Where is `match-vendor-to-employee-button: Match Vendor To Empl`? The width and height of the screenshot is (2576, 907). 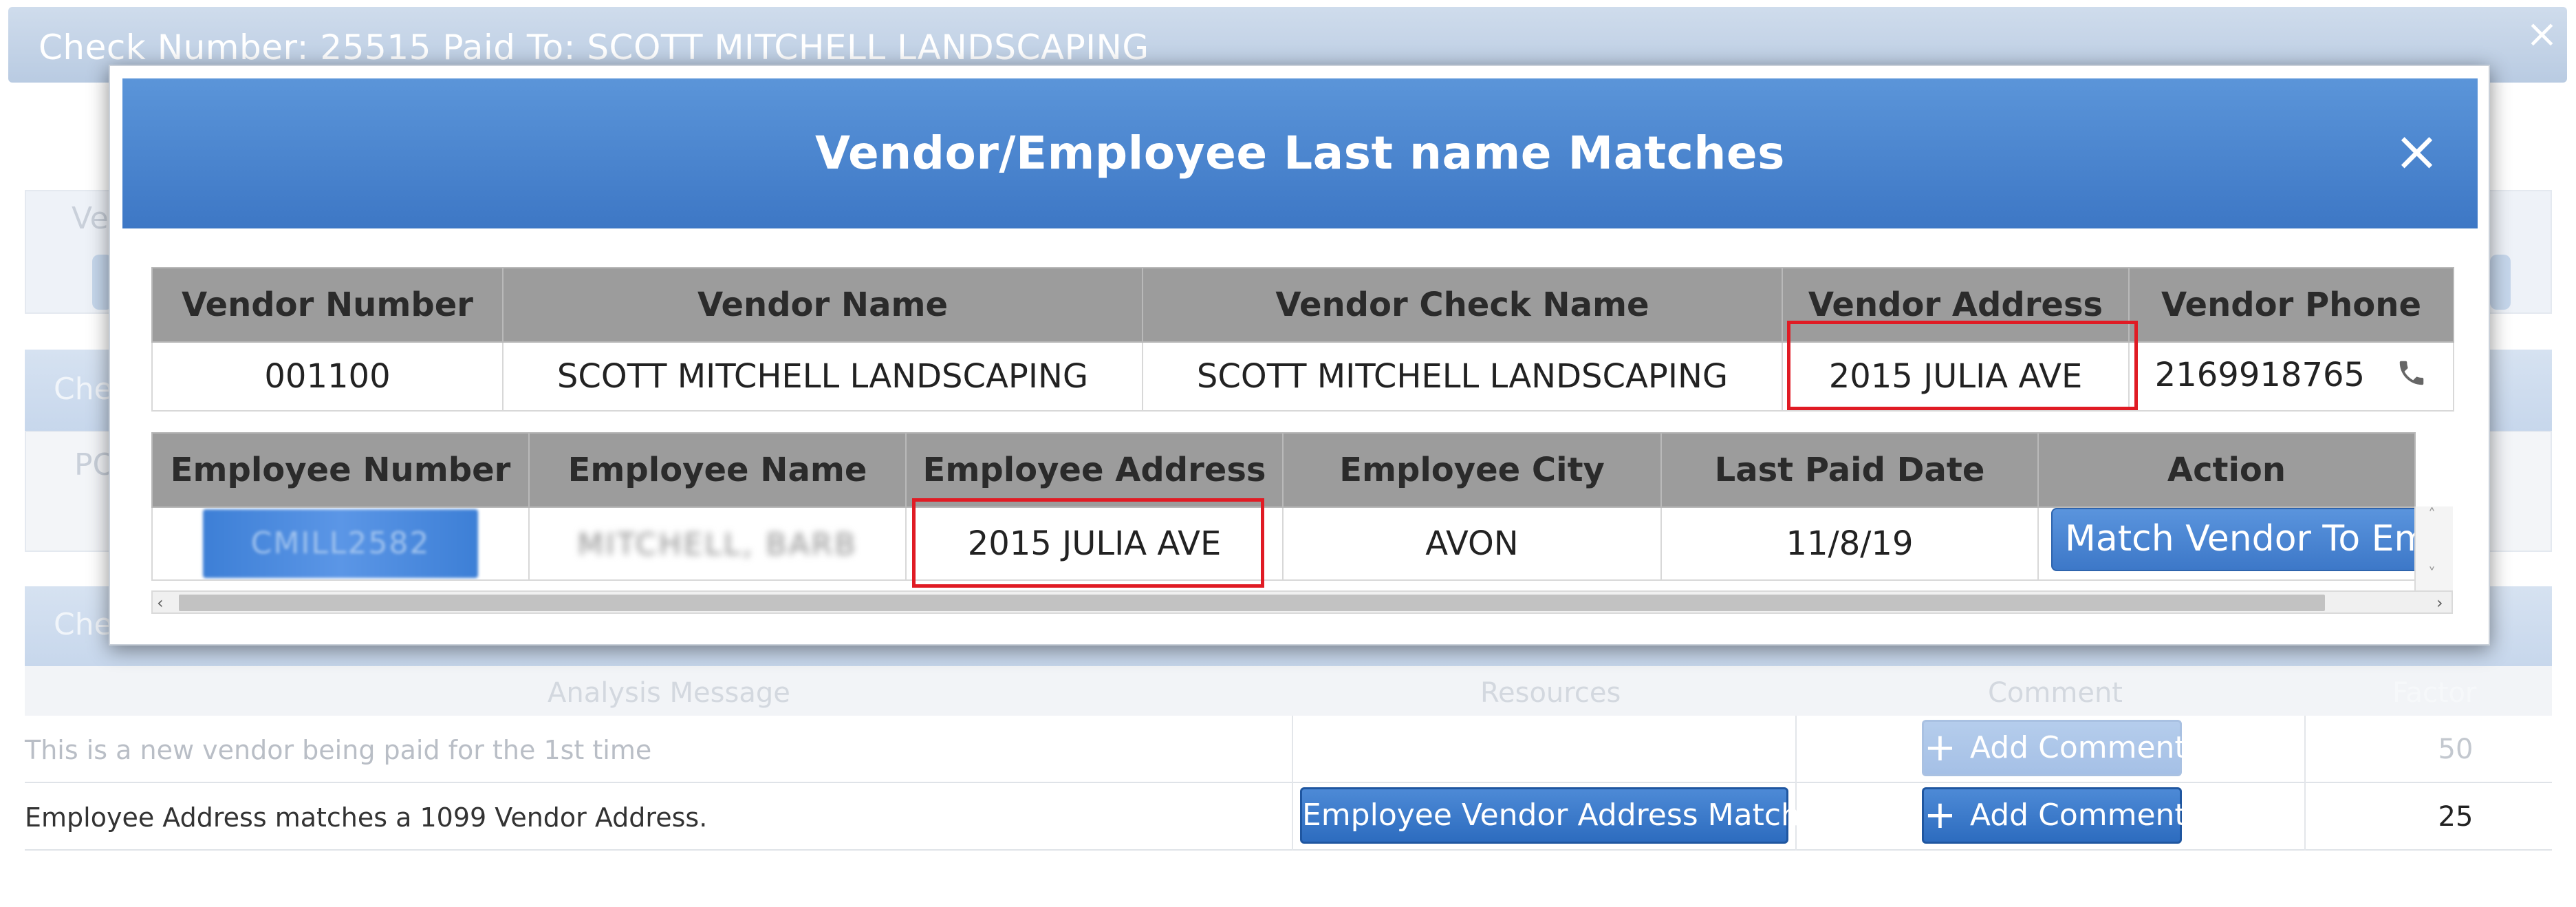 match-vendor-to-employee-button: Match Vendor To Empl is located at coordinates (2232, 540).